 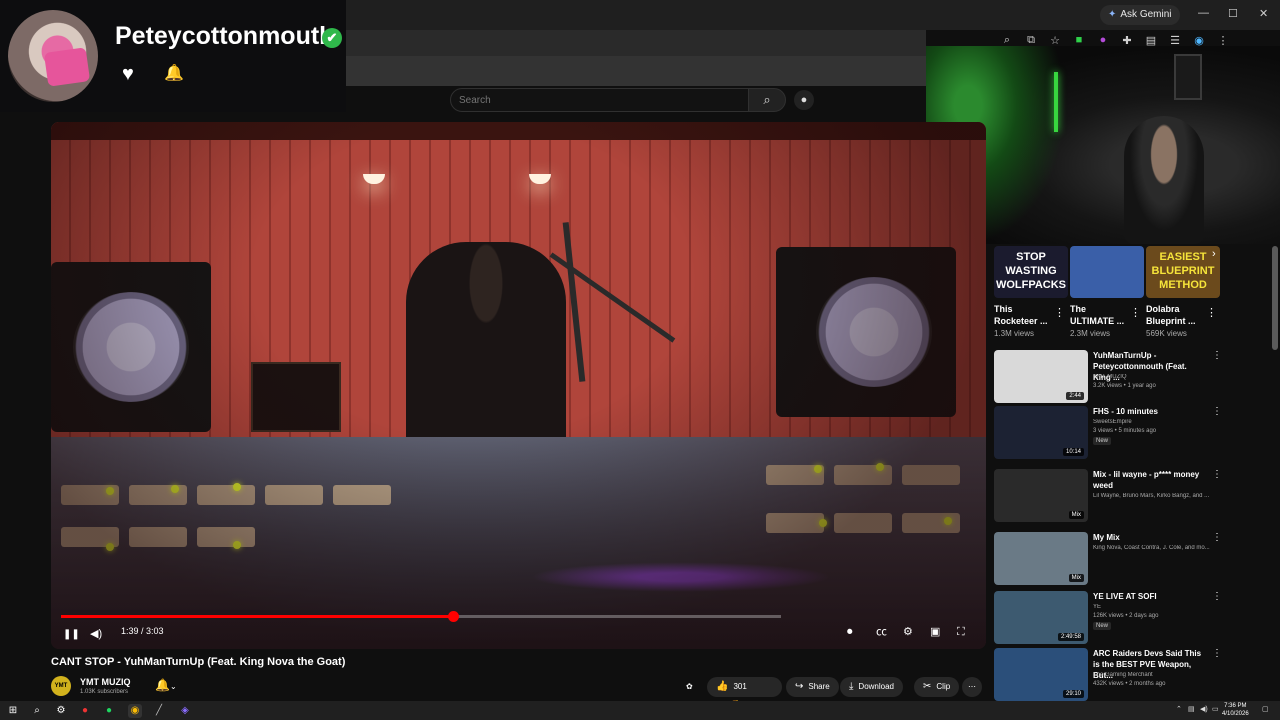 I want to click on share-button: ↪ Share, so click(x=812, y=687).